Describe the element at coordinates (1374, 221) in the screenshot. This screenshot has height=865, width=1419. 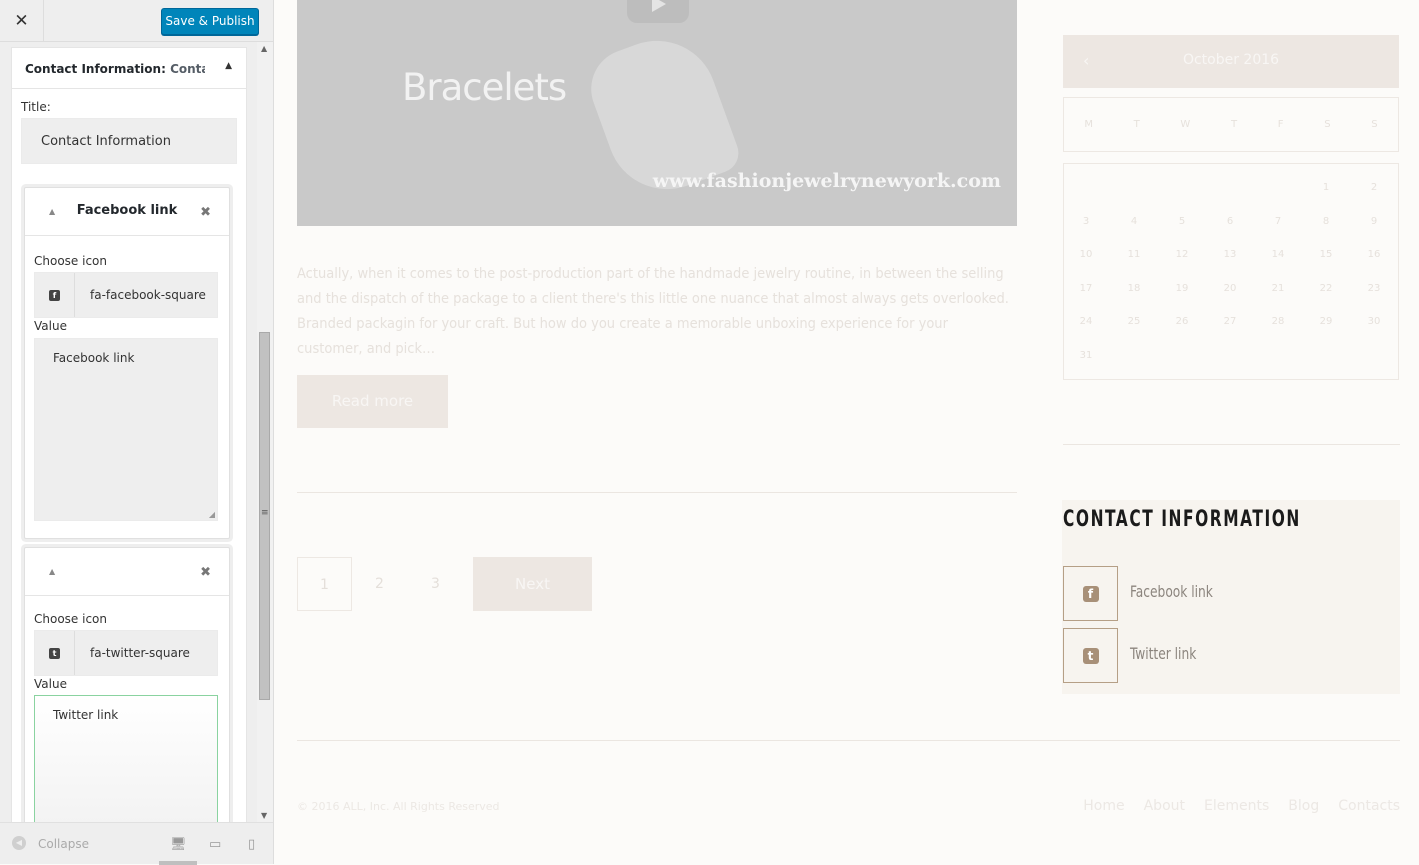
I see `calendar-day: 9` at that location.